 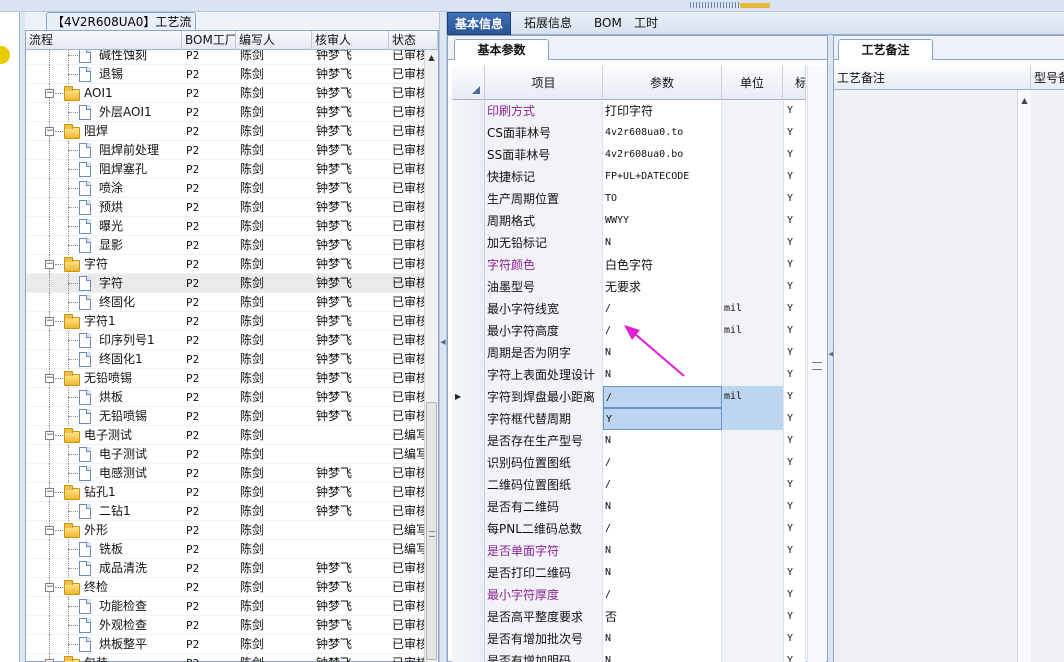 I want to click on tree-group-row: − 外形 P2 陈剑 已编写, so click(x=225, y=530).